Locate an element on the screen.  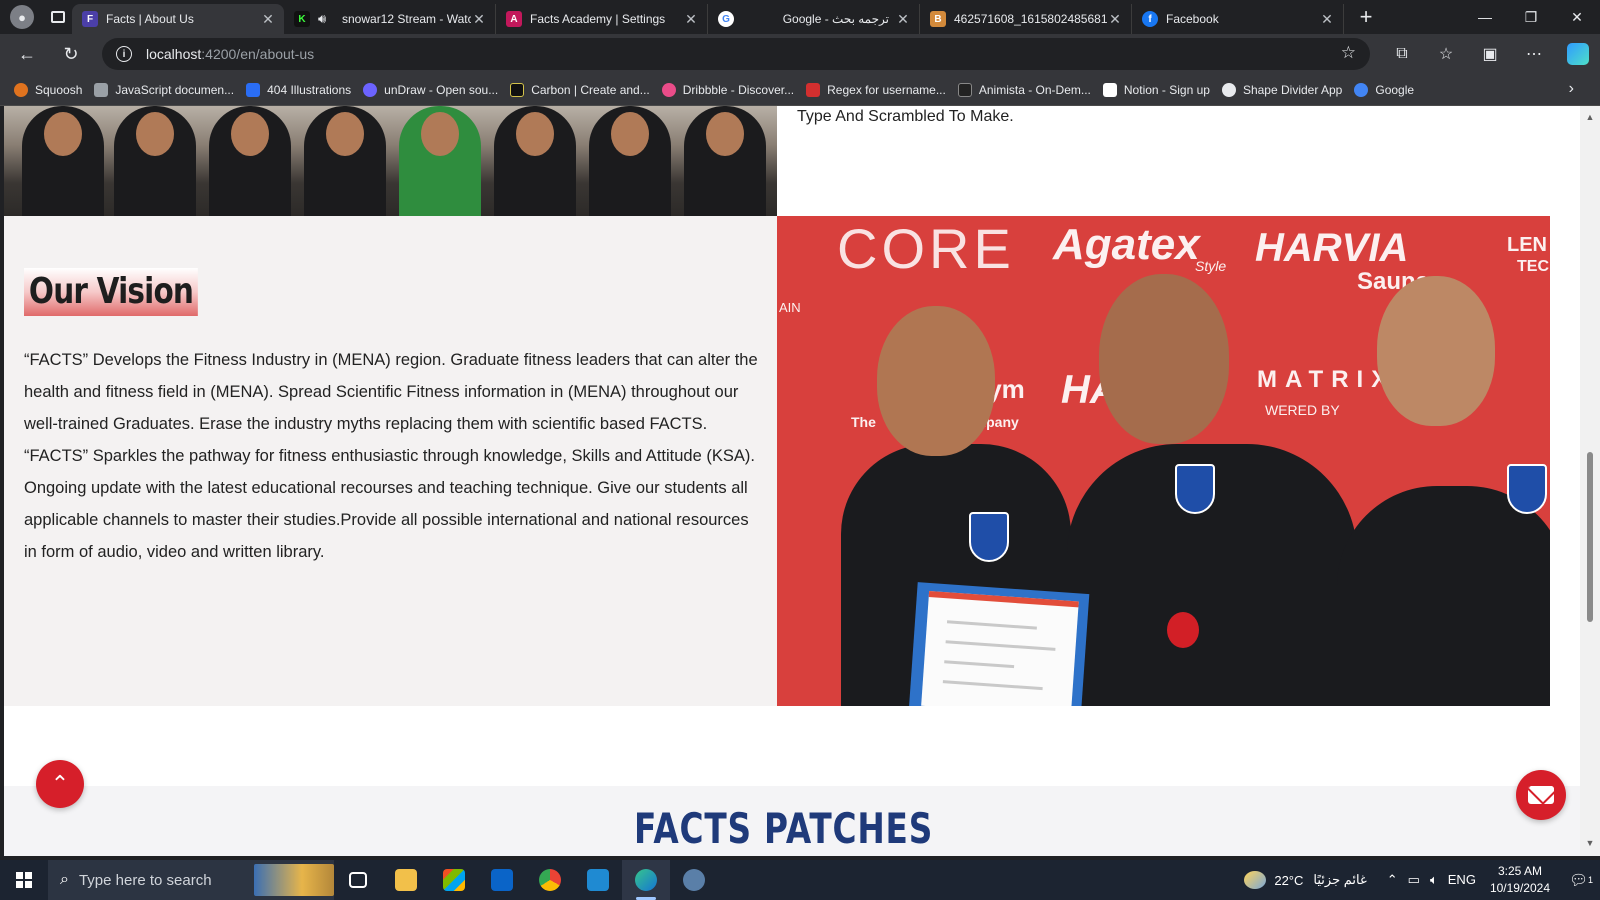
file-explorer-button is located at coordinates (406, 880).